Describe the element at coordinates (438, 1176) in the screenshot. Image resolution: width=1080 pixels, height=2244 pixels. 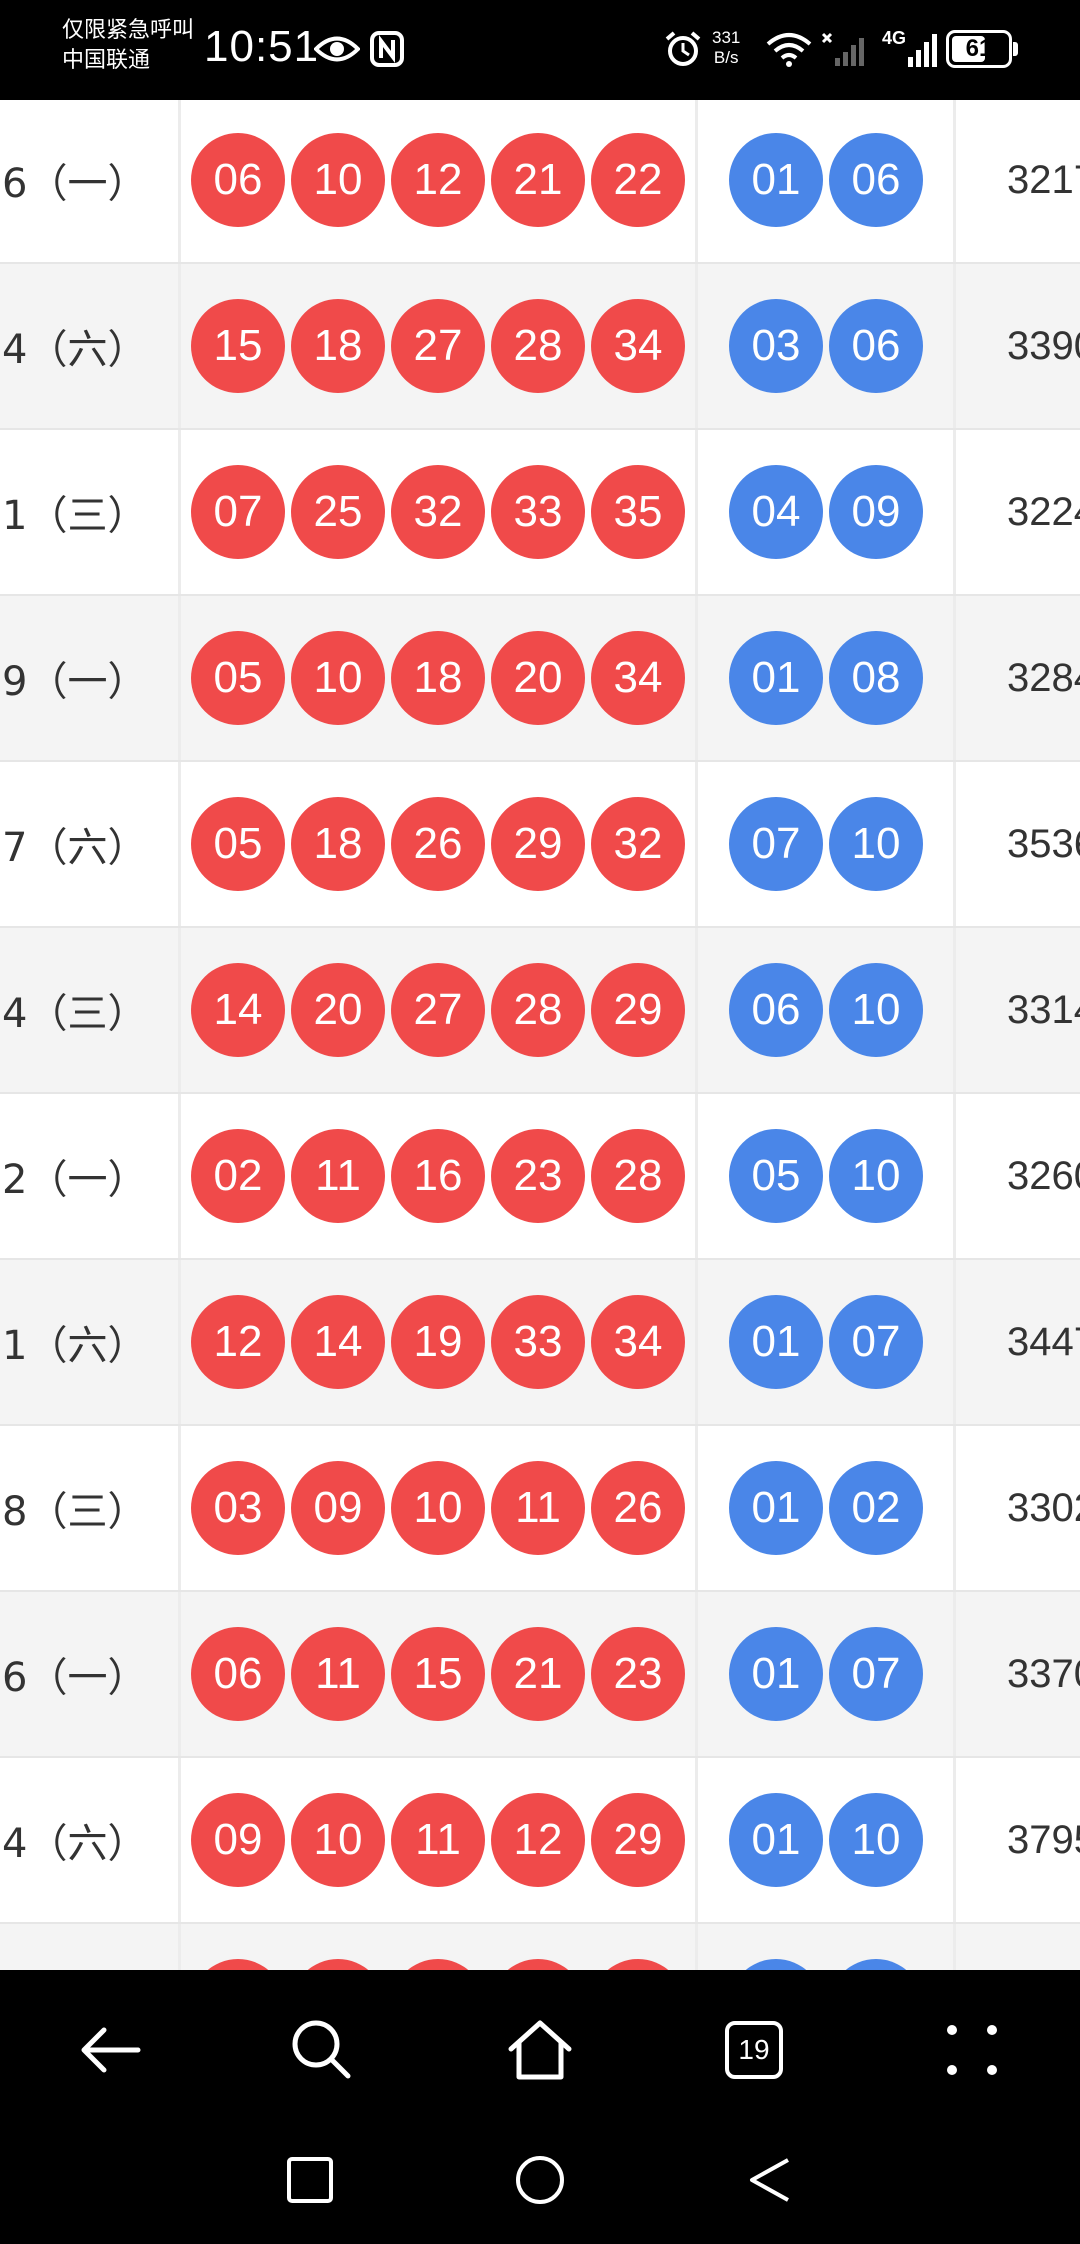
I see `red-ball: 16` at that location.